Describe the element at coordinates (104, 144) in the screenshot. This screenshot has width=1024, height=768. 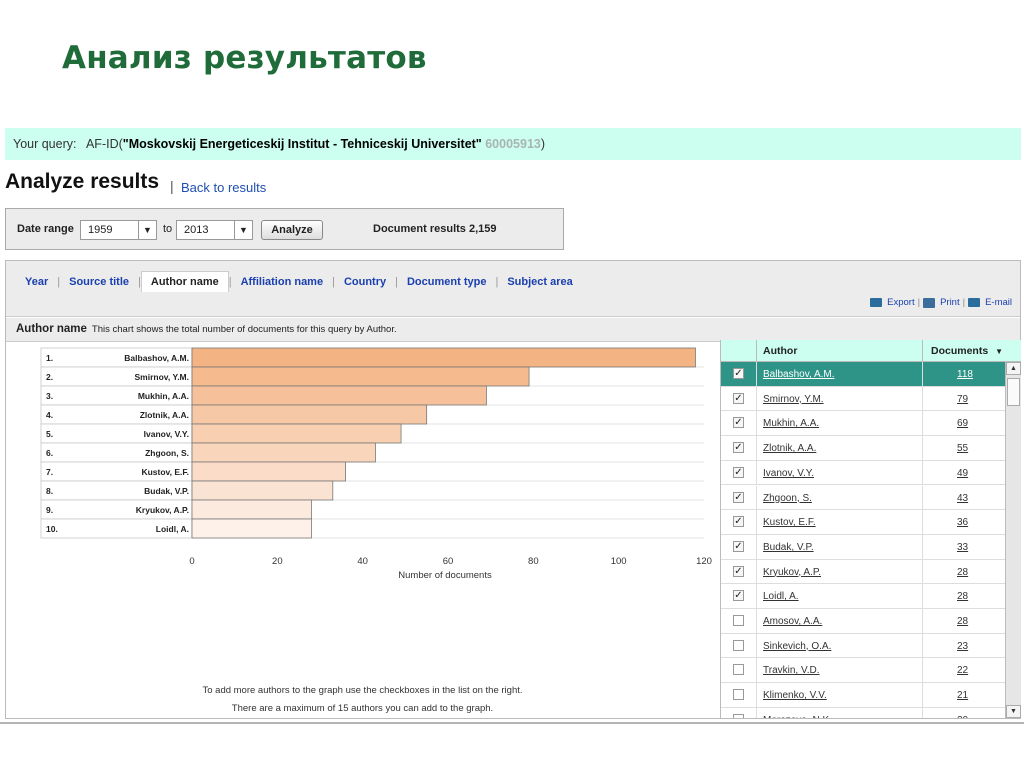
I see `query-prefix: AF-ID(` at that location.